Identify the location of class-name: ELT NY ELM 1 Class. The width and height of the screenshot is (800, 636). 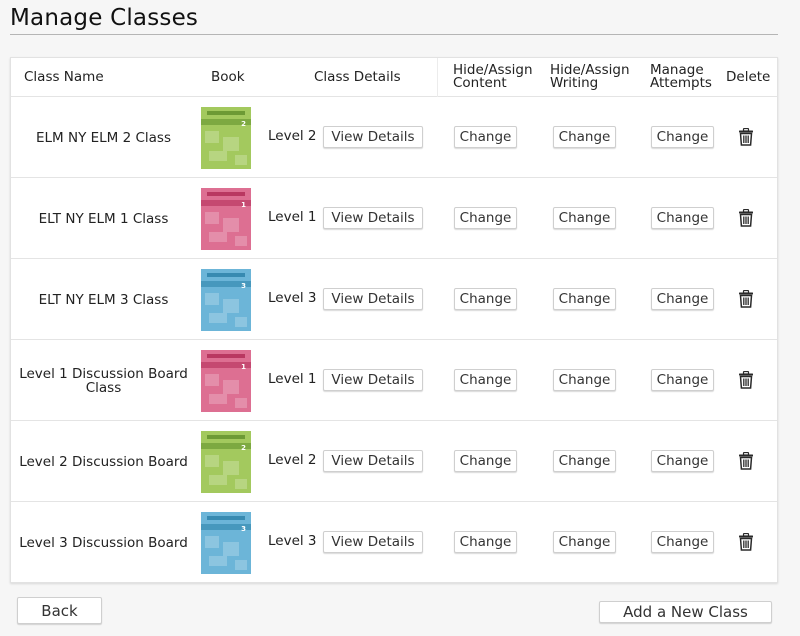
(103, 218).